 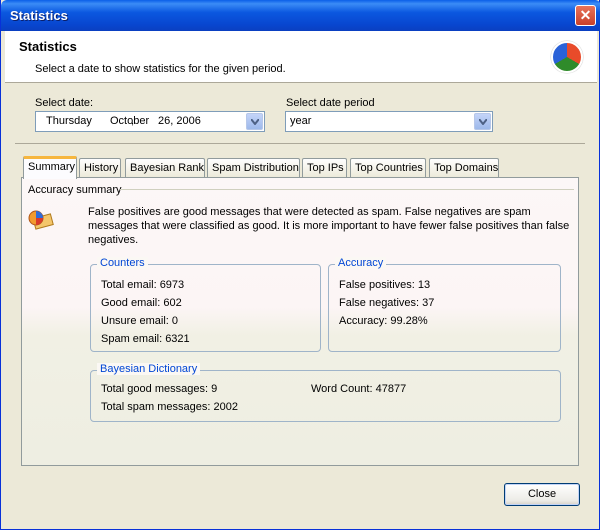 What do you see at coordinates (324, 168) in the screenshot?
I see `tab-top-ips: Top IPs` at bounding box center [324, 168].